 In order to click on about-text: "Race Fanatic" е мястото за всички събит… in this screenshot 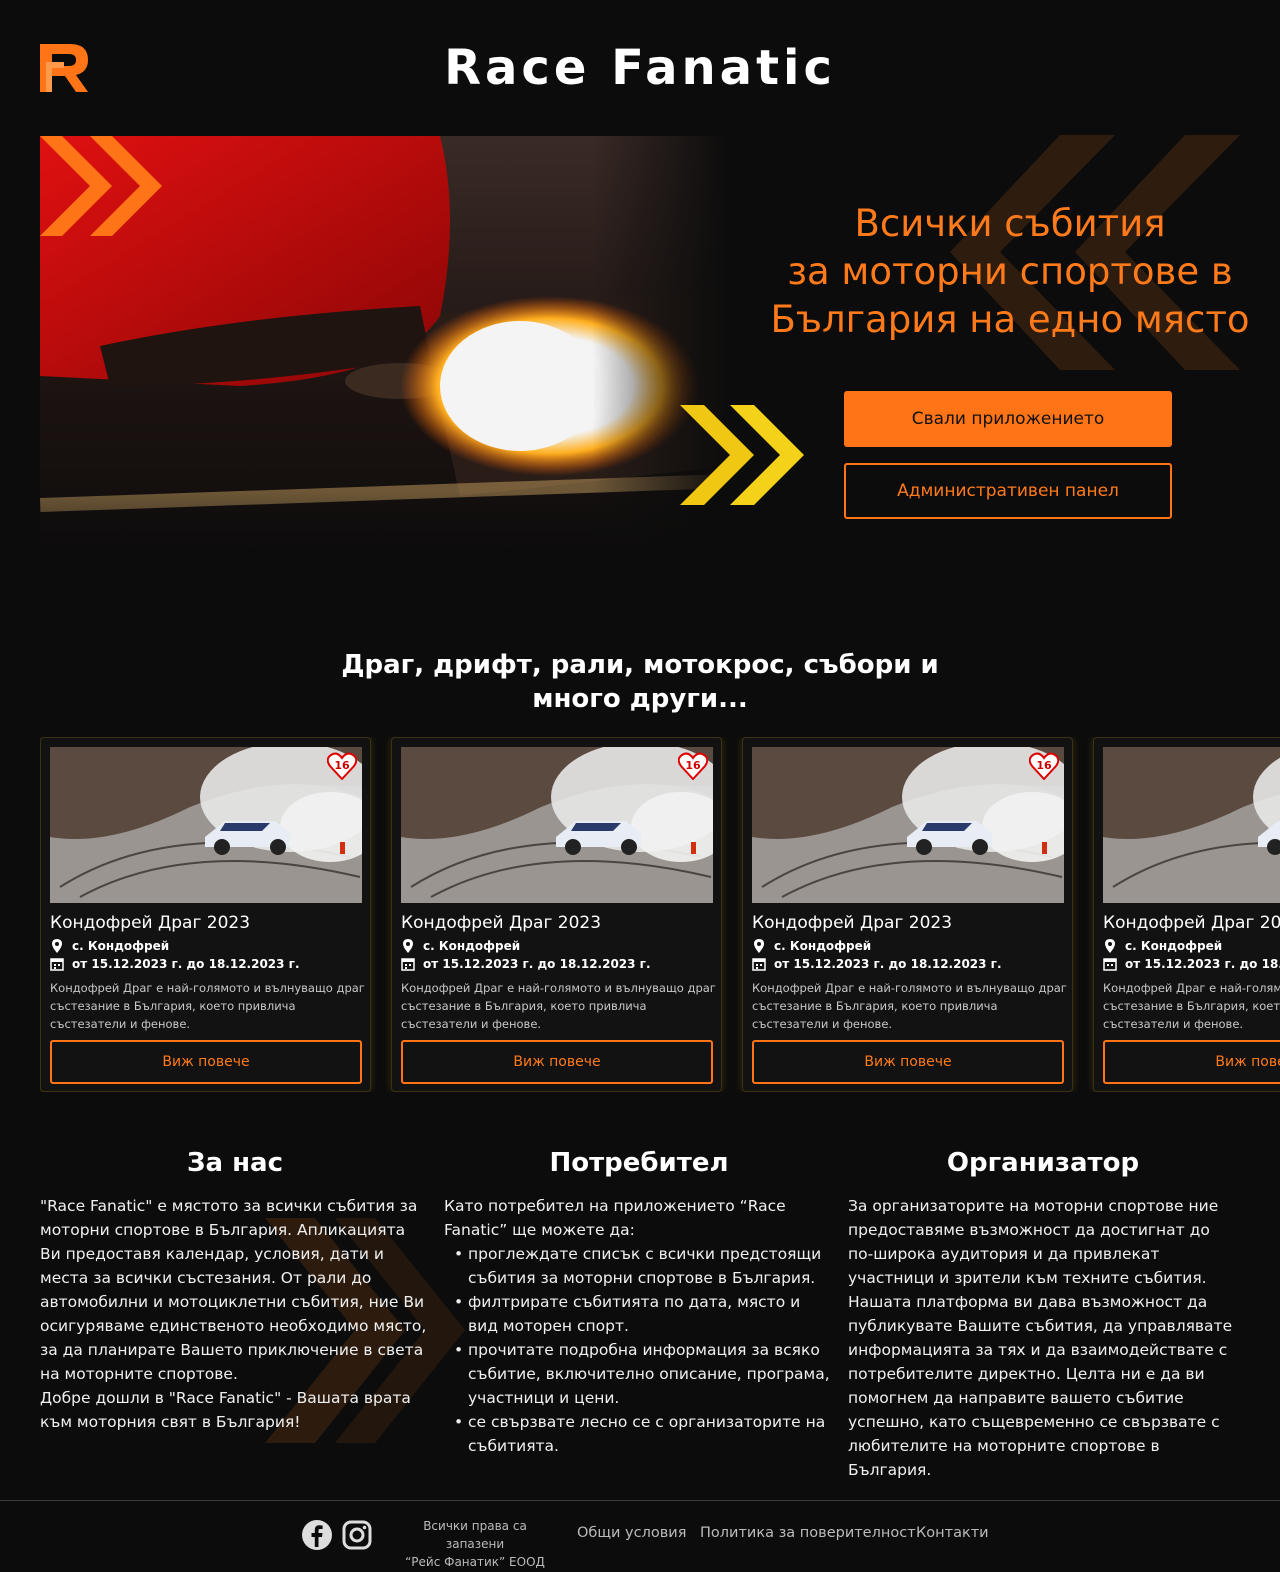, I will do `click(233, 1290)`.